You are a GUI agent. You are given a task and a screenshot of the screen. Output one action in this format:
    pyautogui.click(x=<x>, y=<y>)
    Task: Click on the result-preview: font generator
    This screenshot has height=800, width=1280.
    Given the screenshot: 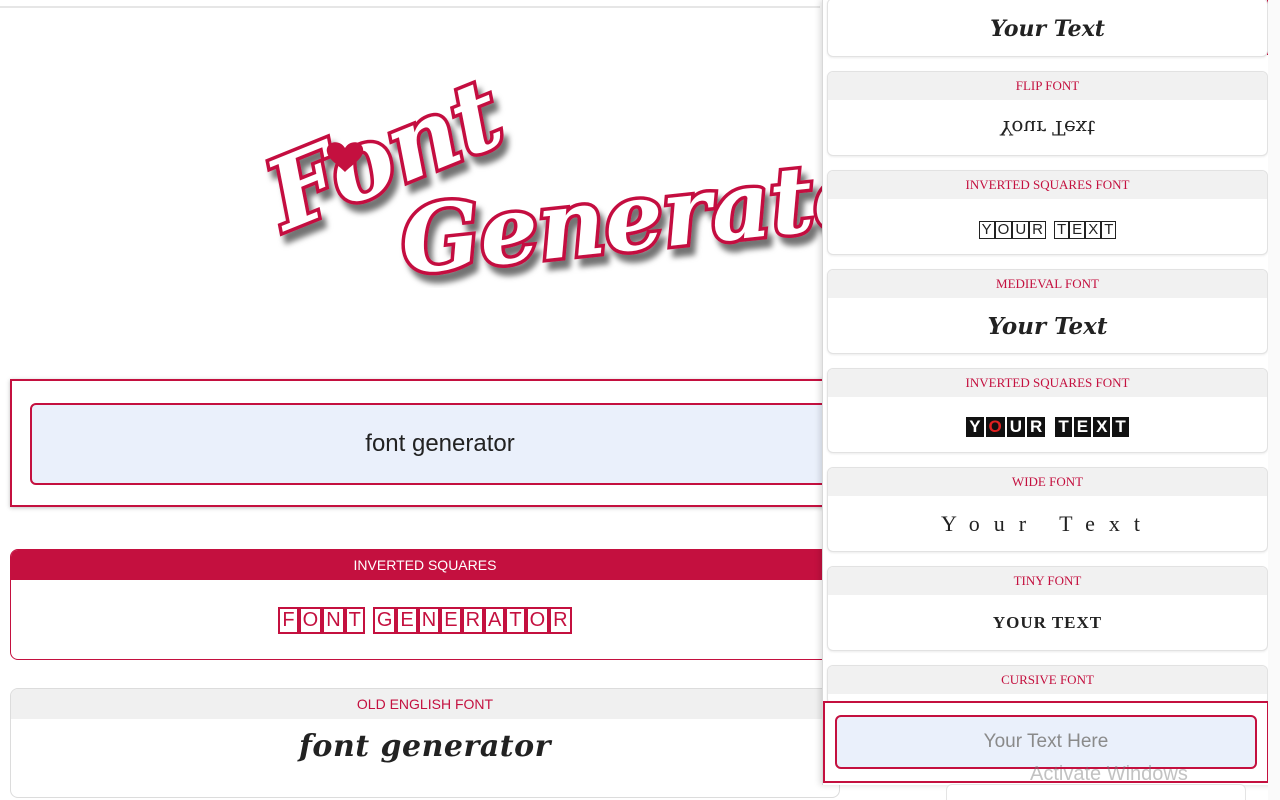 What is the action you would take?
    pyautogui.click(x=425, y=741)
    